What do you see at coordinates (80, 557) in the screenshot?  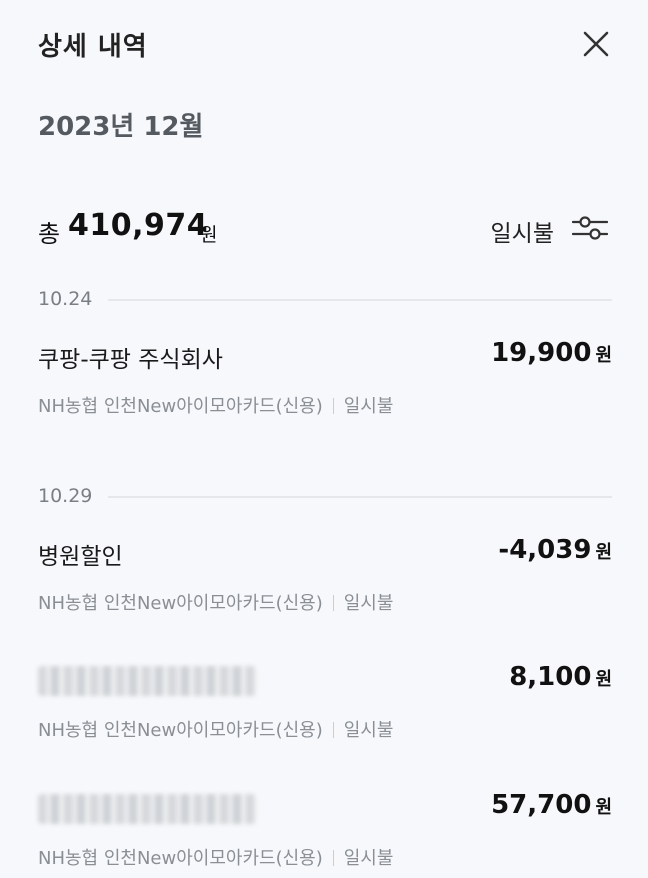 I see `merchant-name: 병원할인` at bounding box center [80, 557].